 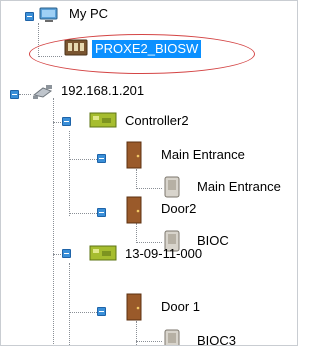 What do you see at coordinates (102, 91) in the screenshot?
I see `tree-node-host: 192.168.1.201` at bounding box center [102, 91].